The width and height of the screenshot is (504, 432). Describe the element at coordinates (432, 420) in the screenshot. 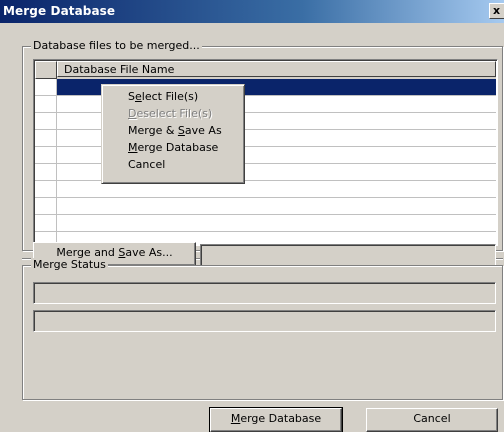

I see `cancel-button: Cancel` at that location.